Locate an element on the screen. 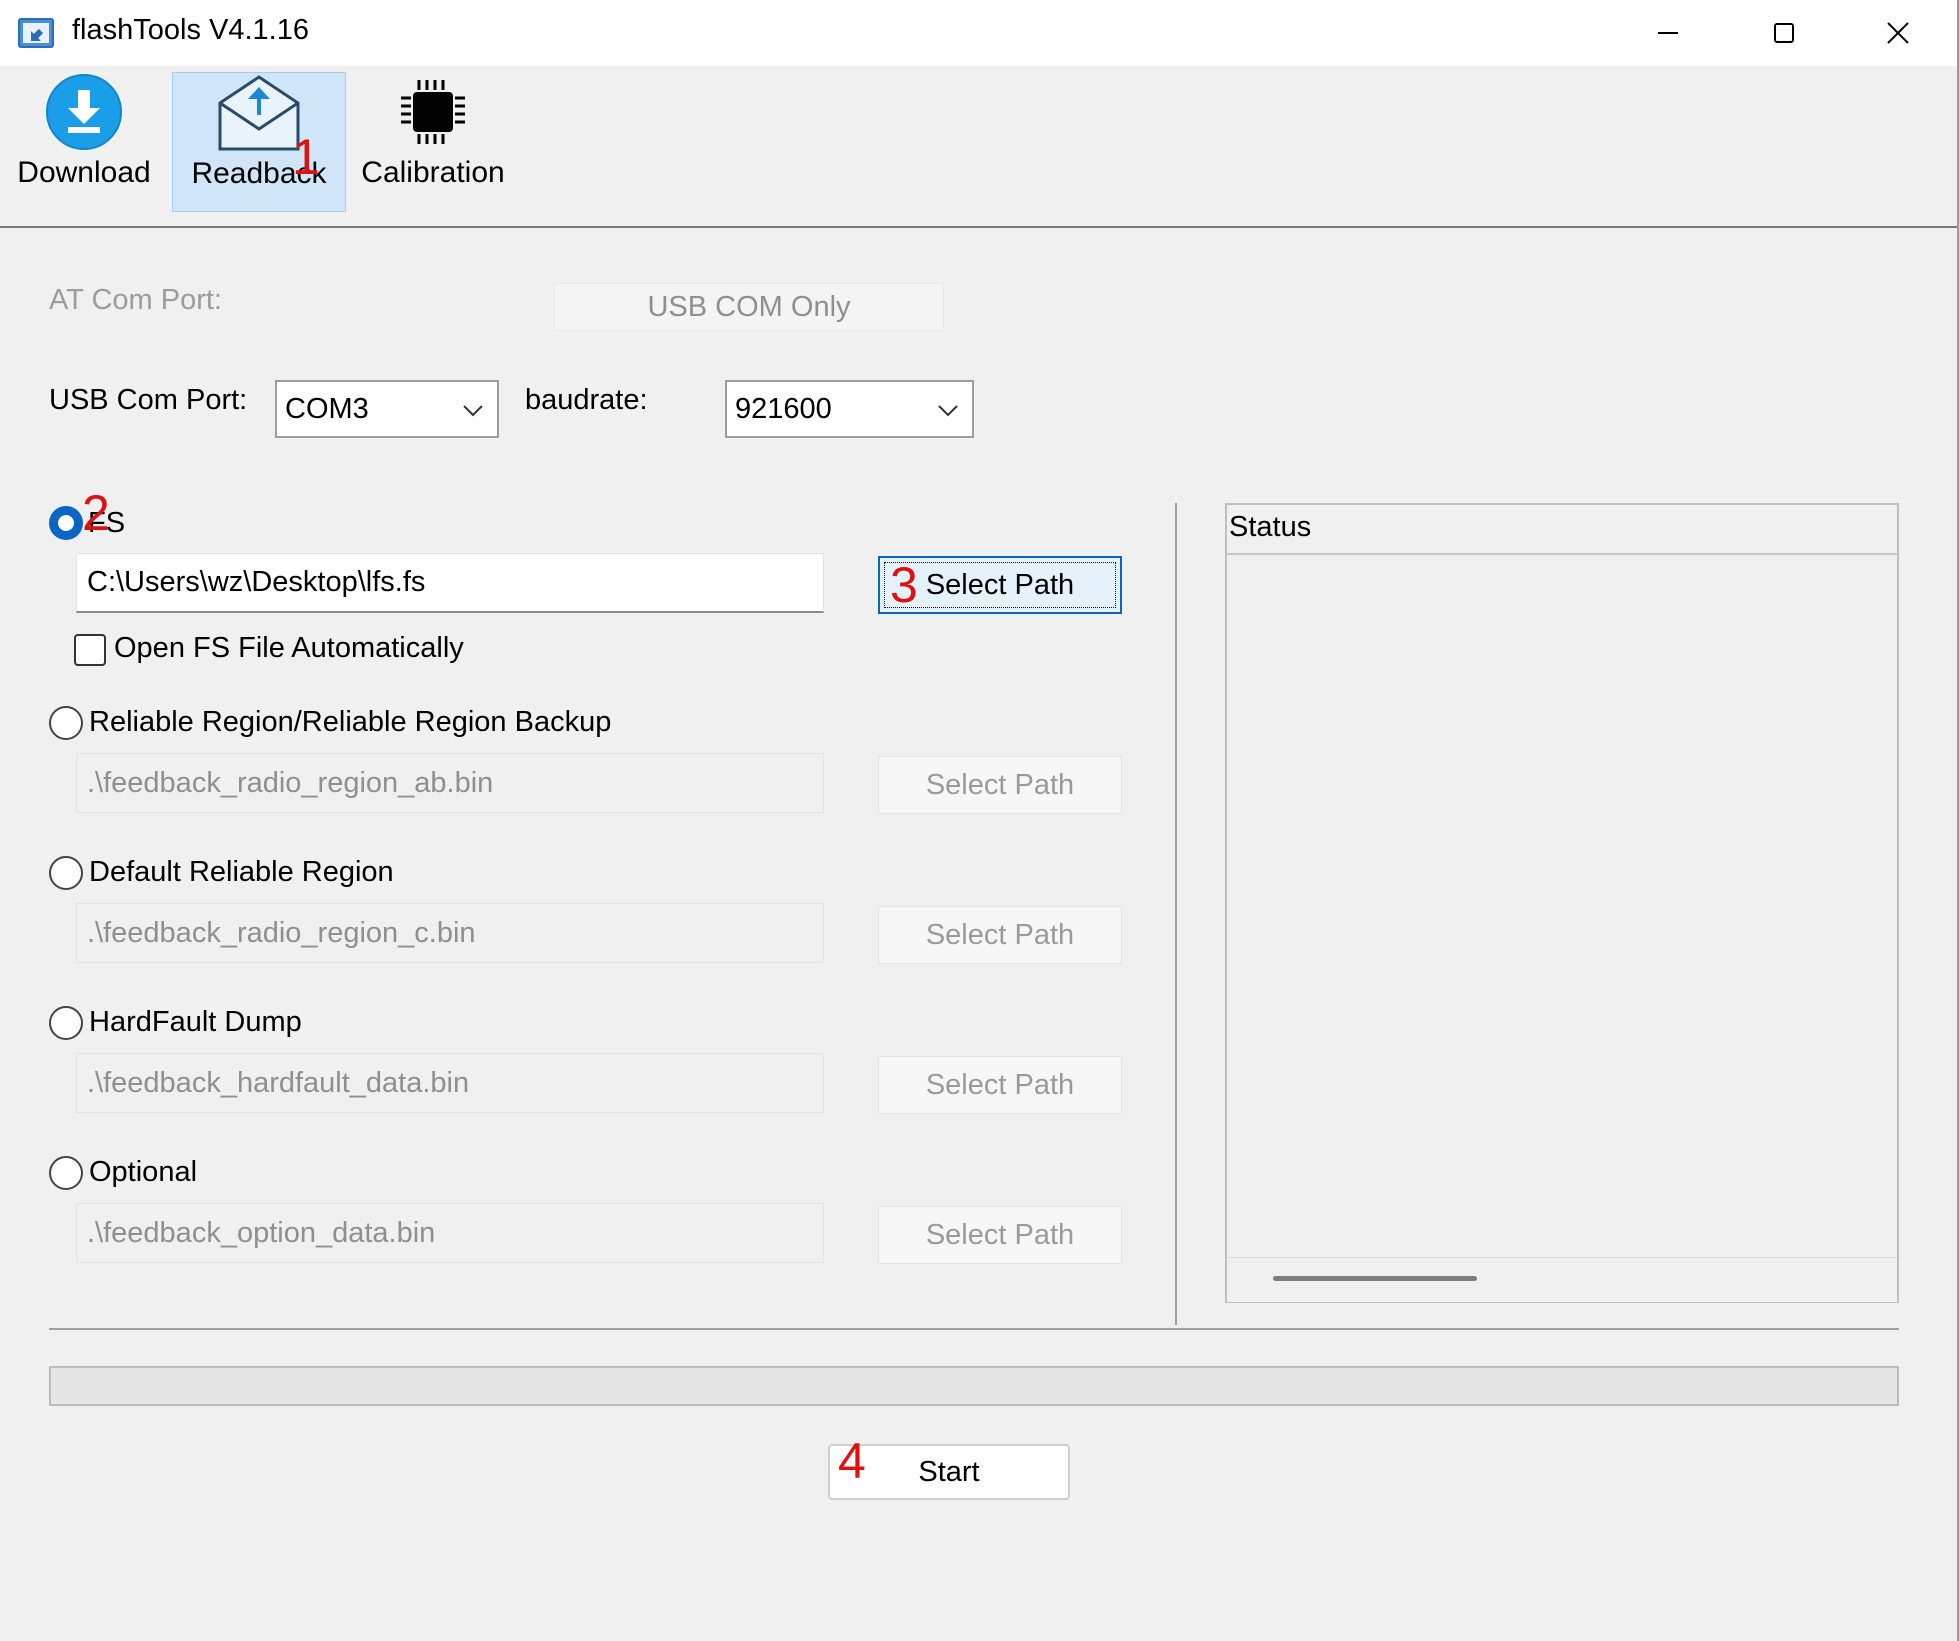  start-label: Start is located at coordinates (949, 1471).